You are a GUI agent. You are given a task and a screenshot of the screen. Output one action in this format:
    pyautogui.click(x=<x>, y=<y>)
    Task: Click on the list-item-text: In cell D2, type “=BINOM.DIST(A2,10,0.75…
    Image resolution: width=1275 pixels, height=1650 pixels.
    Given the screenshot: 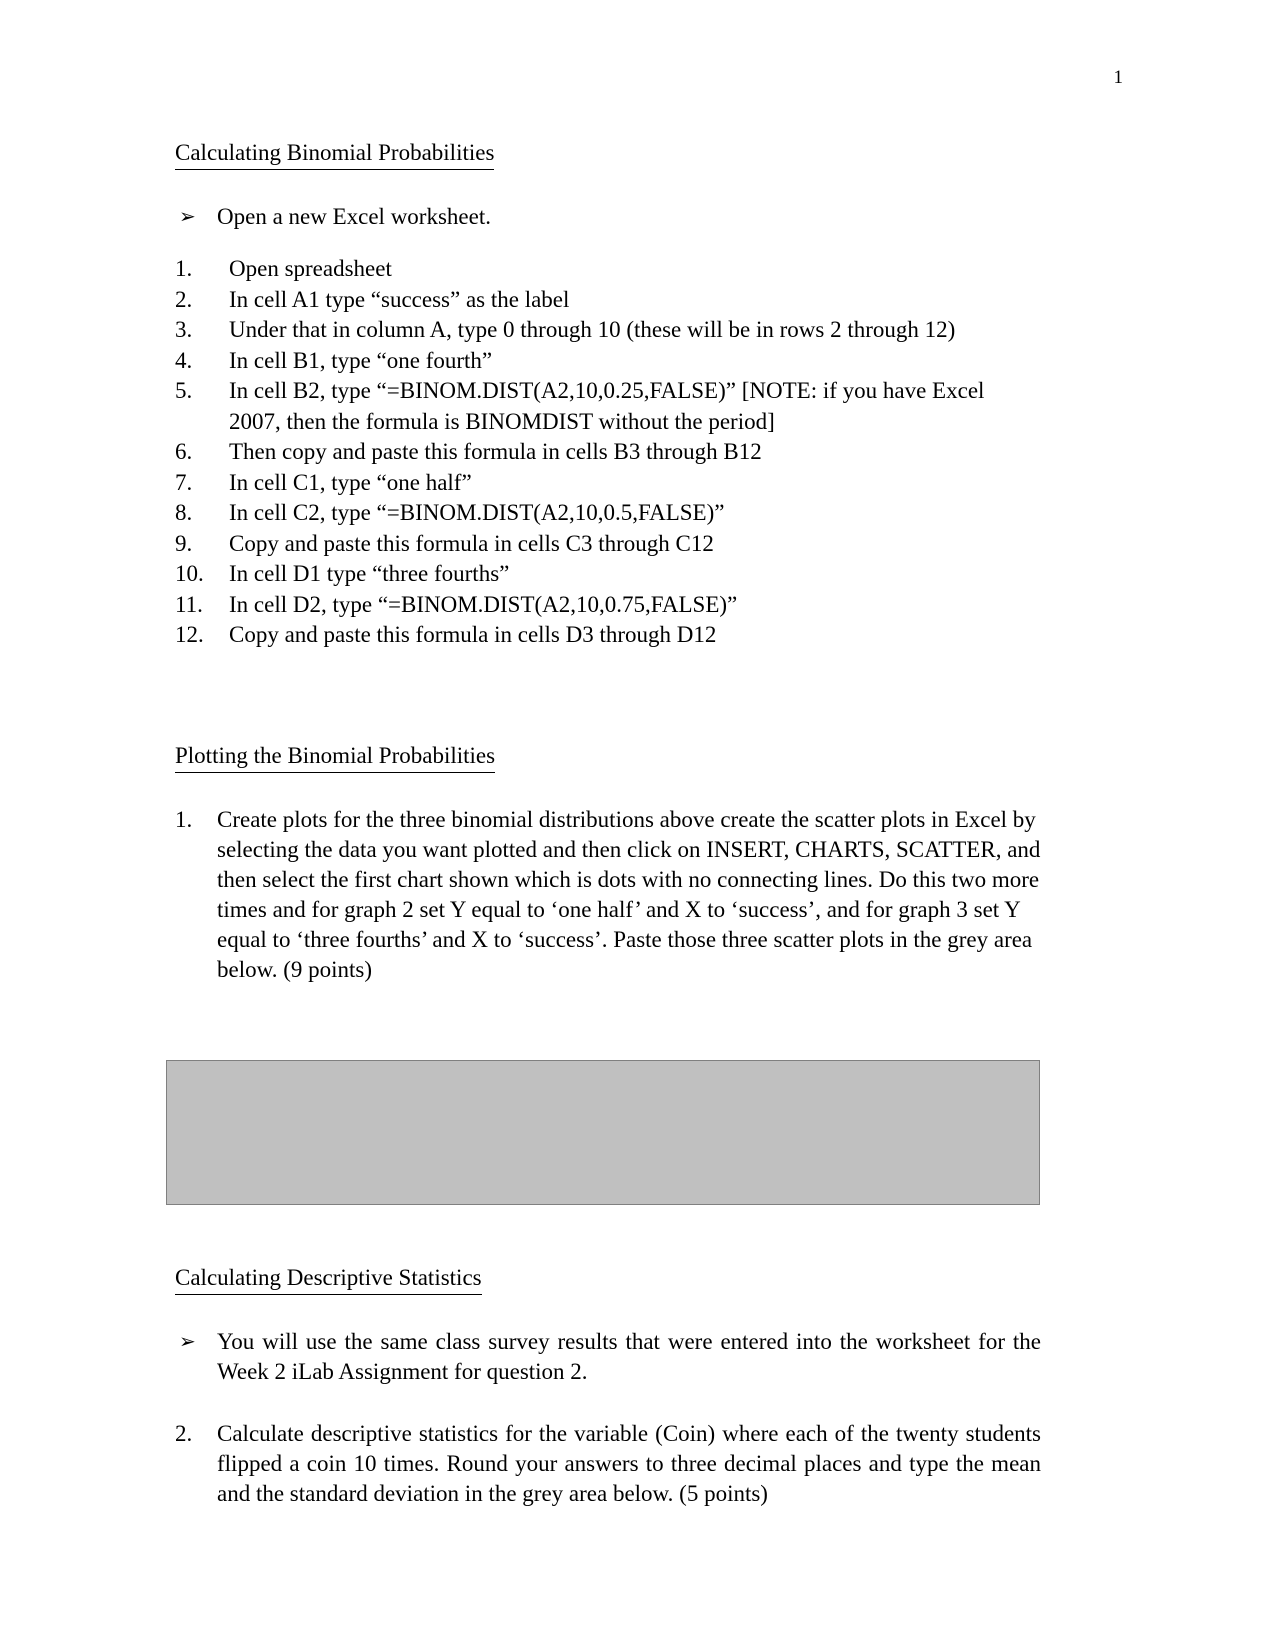 What is the action you would take?
    pyautogui.click(x=483, y=604)
    